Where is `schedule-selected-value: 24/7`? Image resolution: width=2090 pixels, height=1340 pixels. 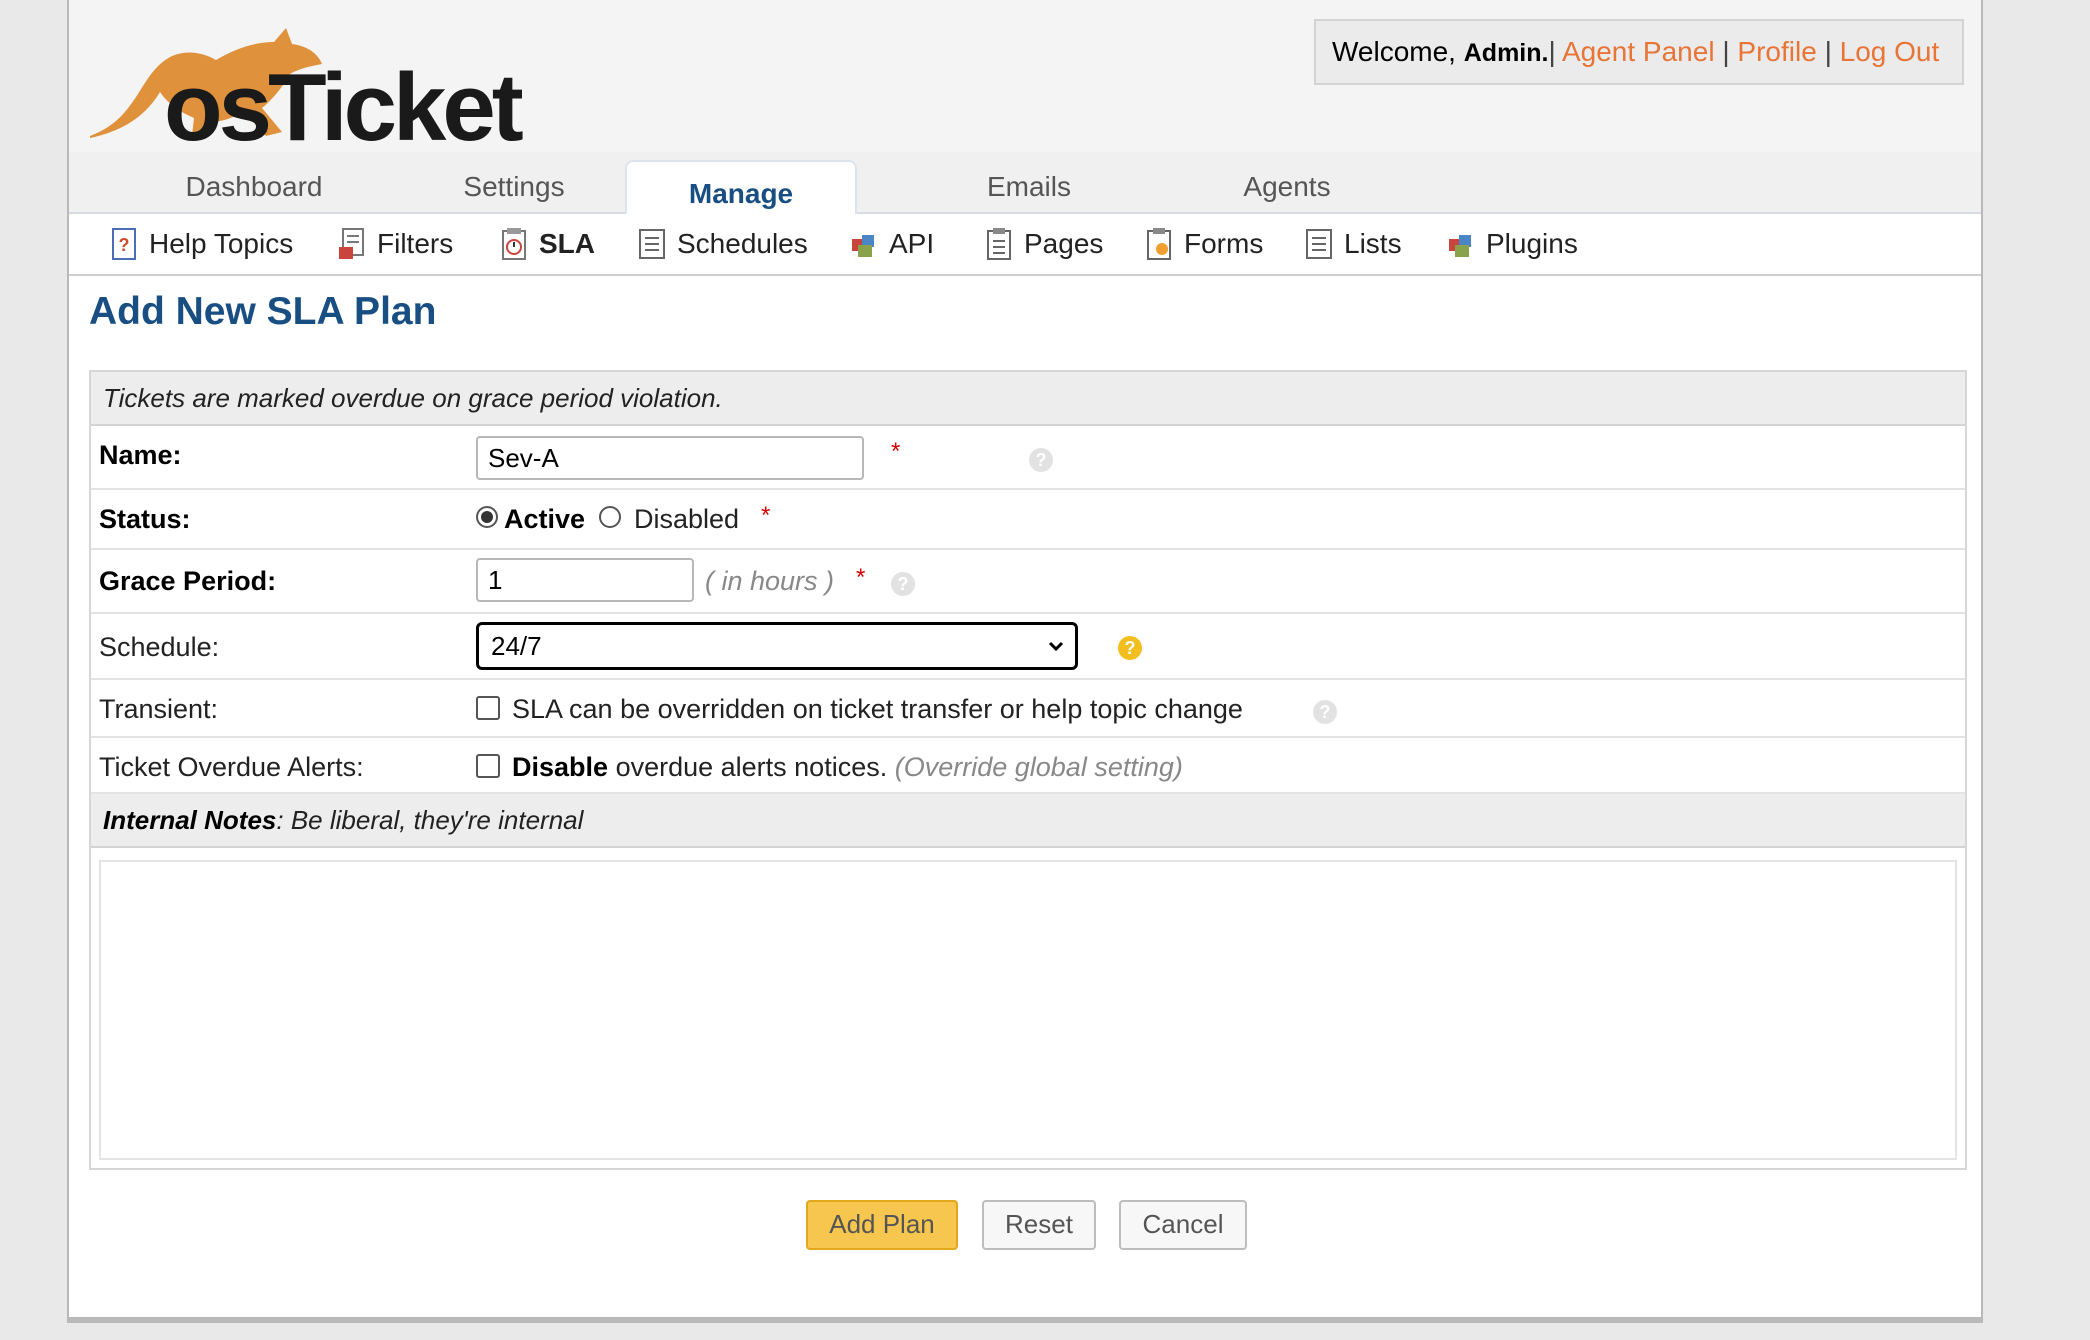 schedule-selected-value: 24/7 is located at coordinates (516, 646).